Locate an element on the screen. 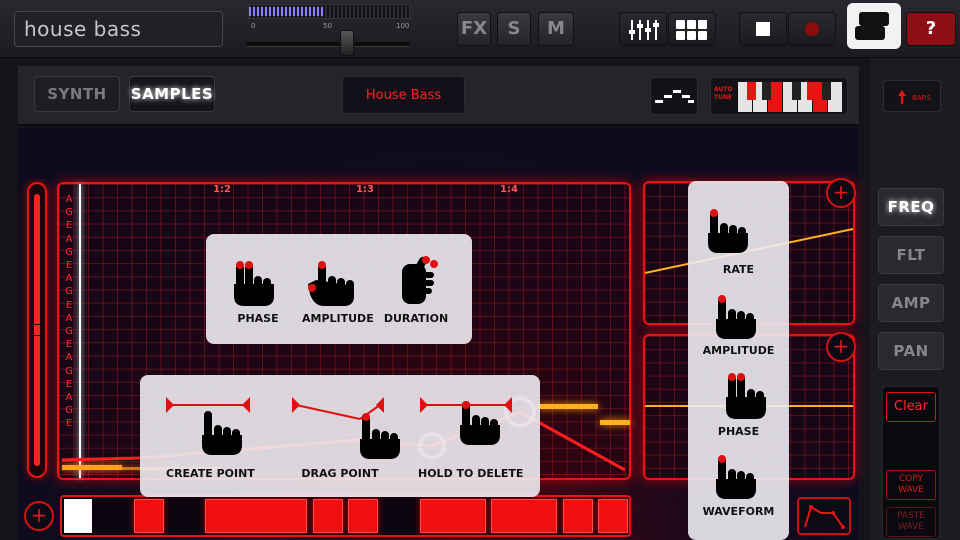 Image resolution: width=960 pixels, height=540 pixels. waveform-hand-icon is located at coordinates (736, 477).